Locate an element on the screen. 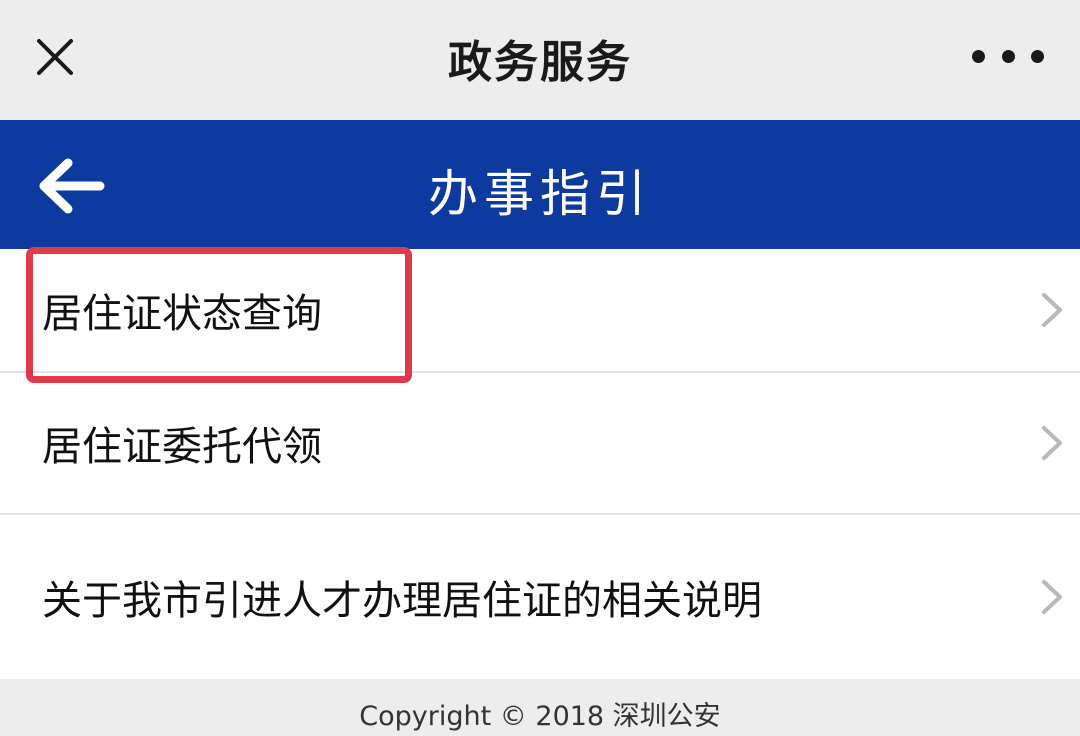  copyright-footer: Copyright © 2018 深圳公安 is located at coordinates (540, 716).